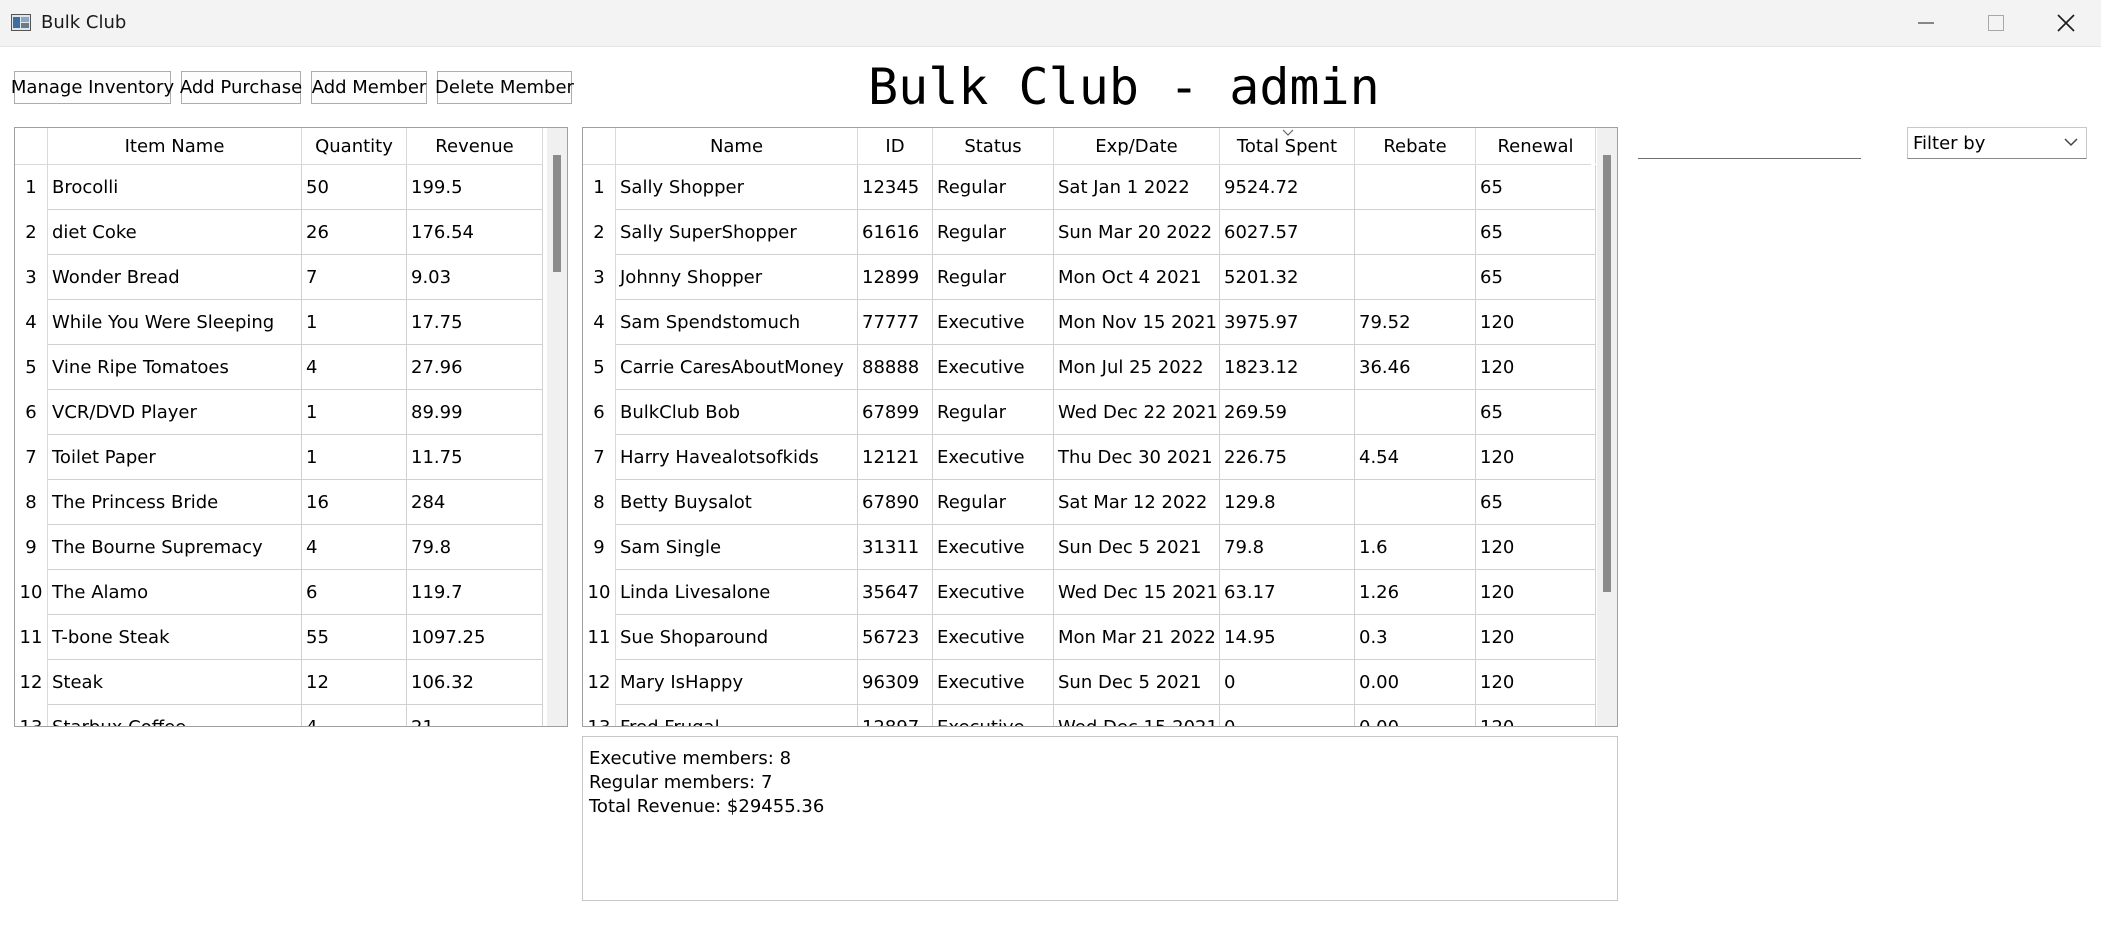 Image resolution: width=2101 pixels, height=947 pixels. What do you see at coordinates (1415, 322) in the screenshot?
I see `members-cell-rebate: 79.52` at bounding box center [1415, 322].